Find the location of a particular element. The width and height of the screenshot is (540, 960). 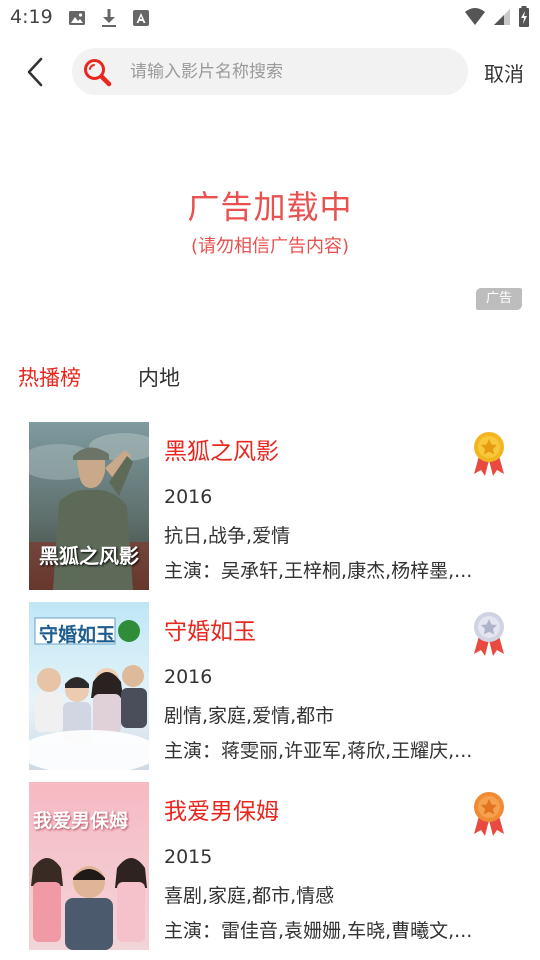

back-button is located at coordinates (35, 72).